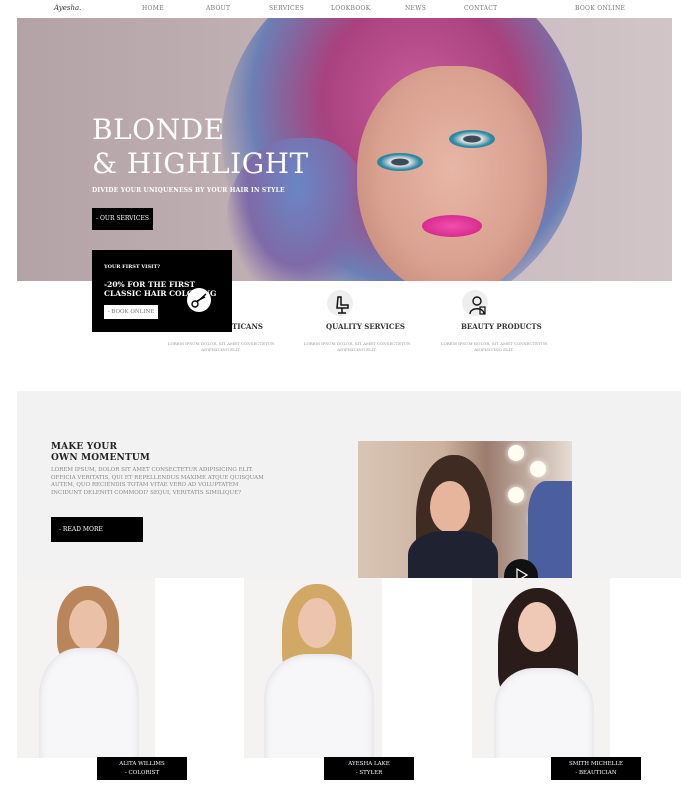 This screenshot has height=808, width=681. What do you see at coordinates (596, 768) in the screenshot?
I see `team-label-smith: SMITH MICHELLE - BEAUTICIAN` at bounding box center [596, 768].